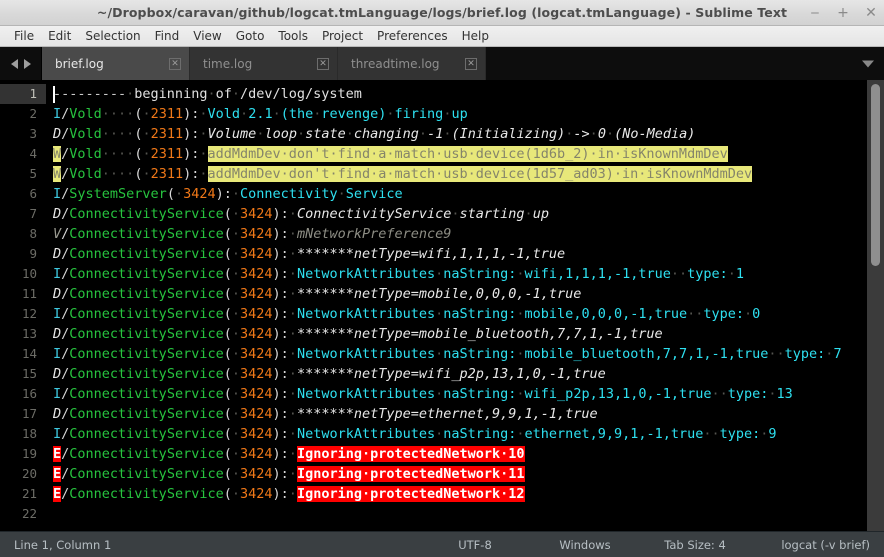  Describe the element at coordinates (465, 514) in the screenshot. I see `code-line` at that location.